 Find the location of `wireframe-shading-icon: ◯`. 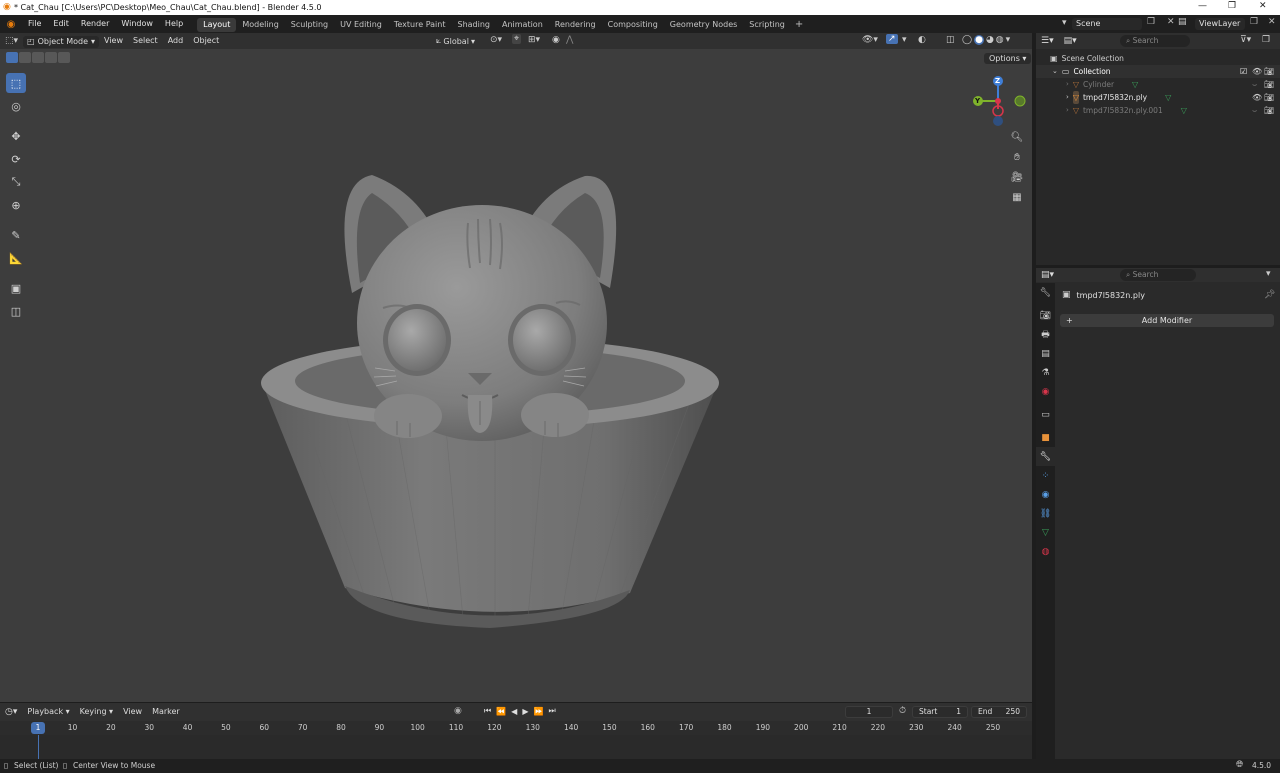

wireframe-shading-icon: ◯ is located at coordinates (967, 40).